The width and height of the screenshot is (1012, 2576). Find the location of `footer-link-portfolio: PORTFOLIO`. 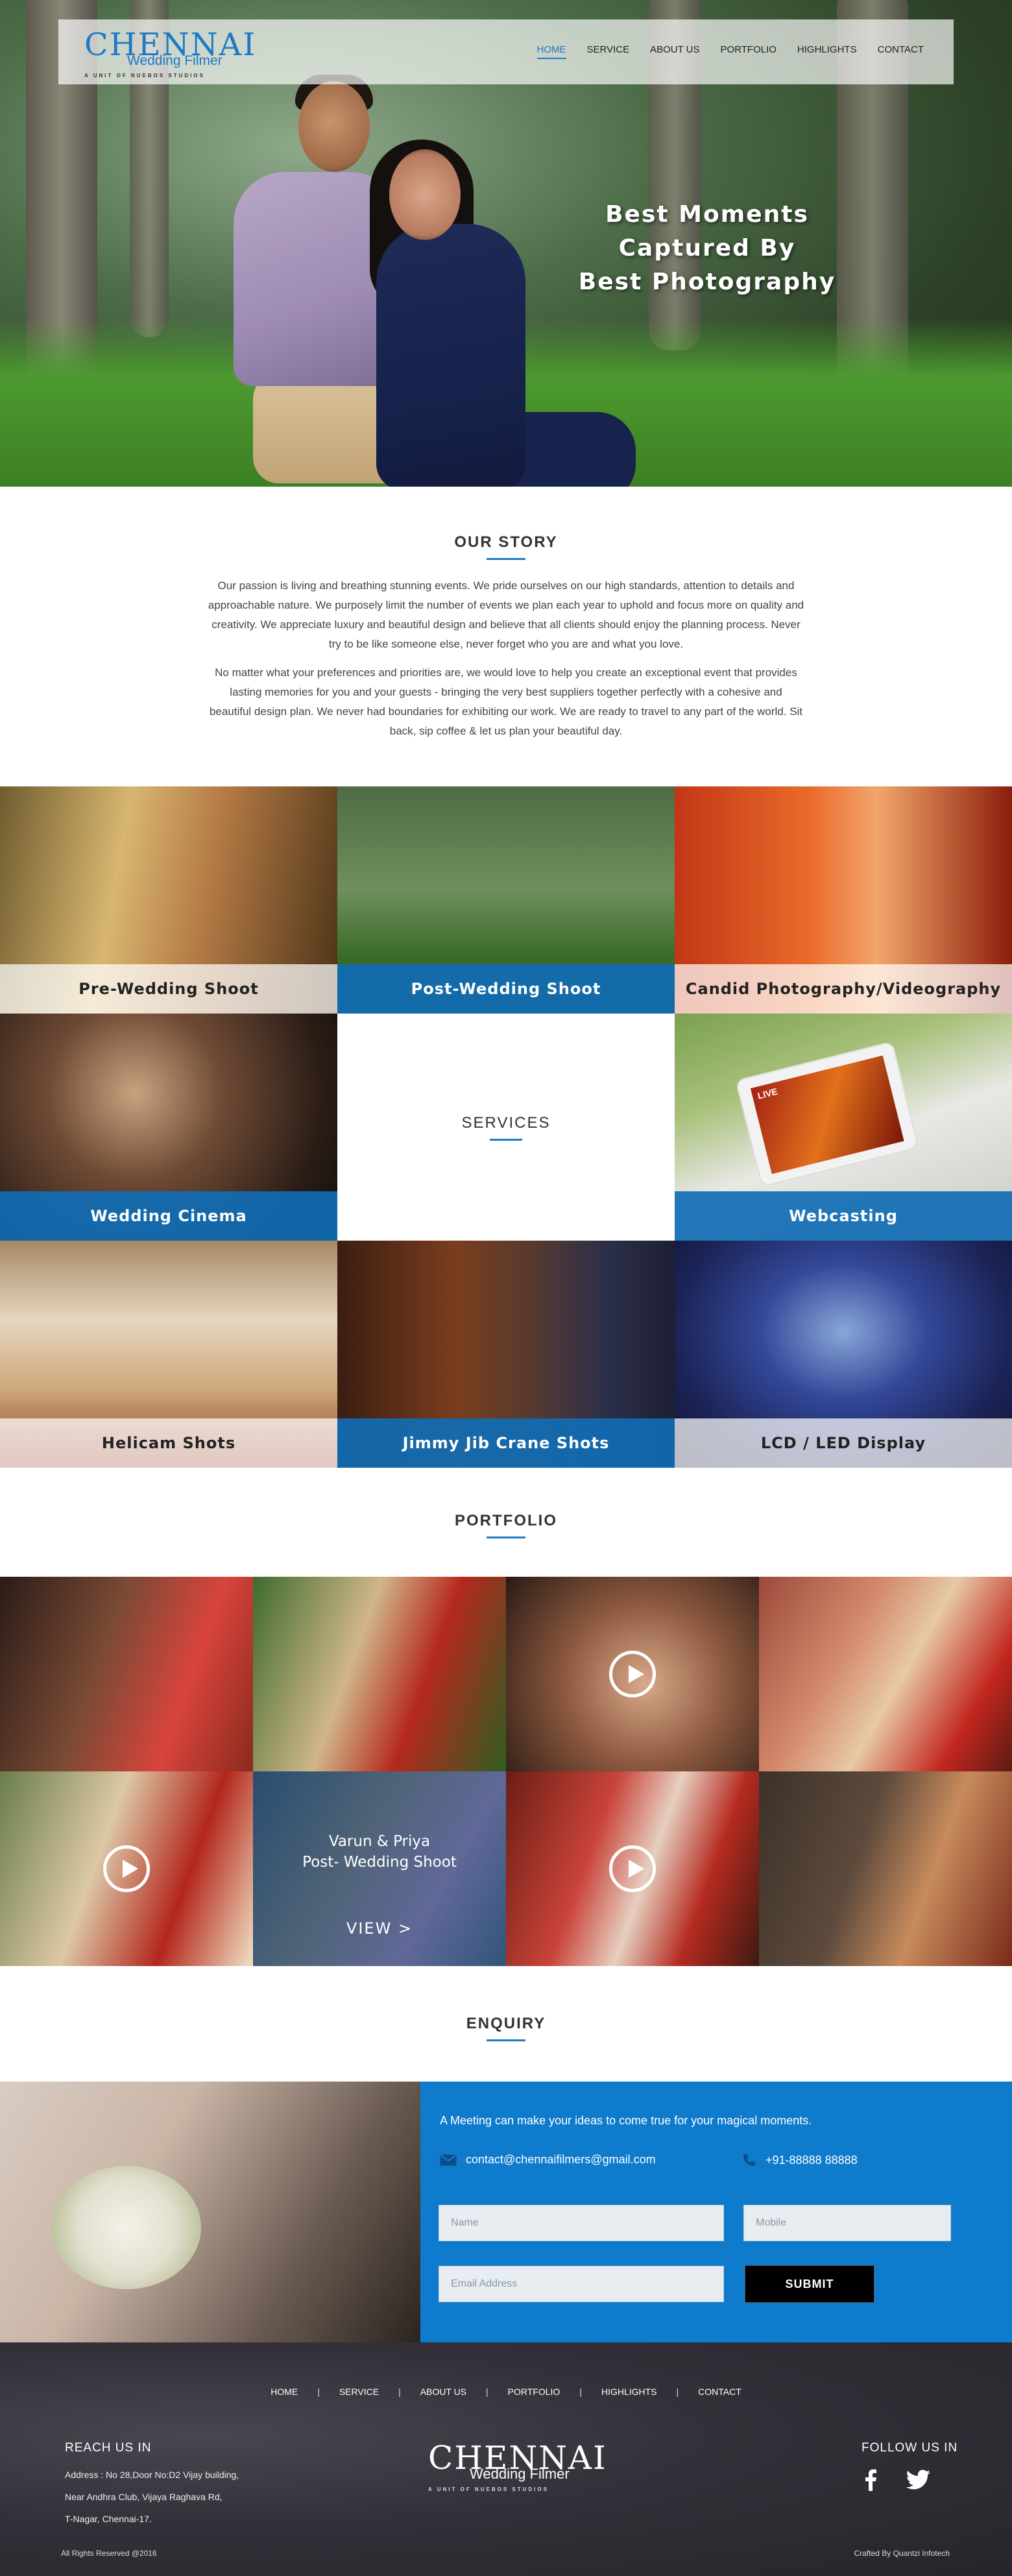

footer-link-portfolio: PORTFOLIO is located at coordinates (534, 2392).